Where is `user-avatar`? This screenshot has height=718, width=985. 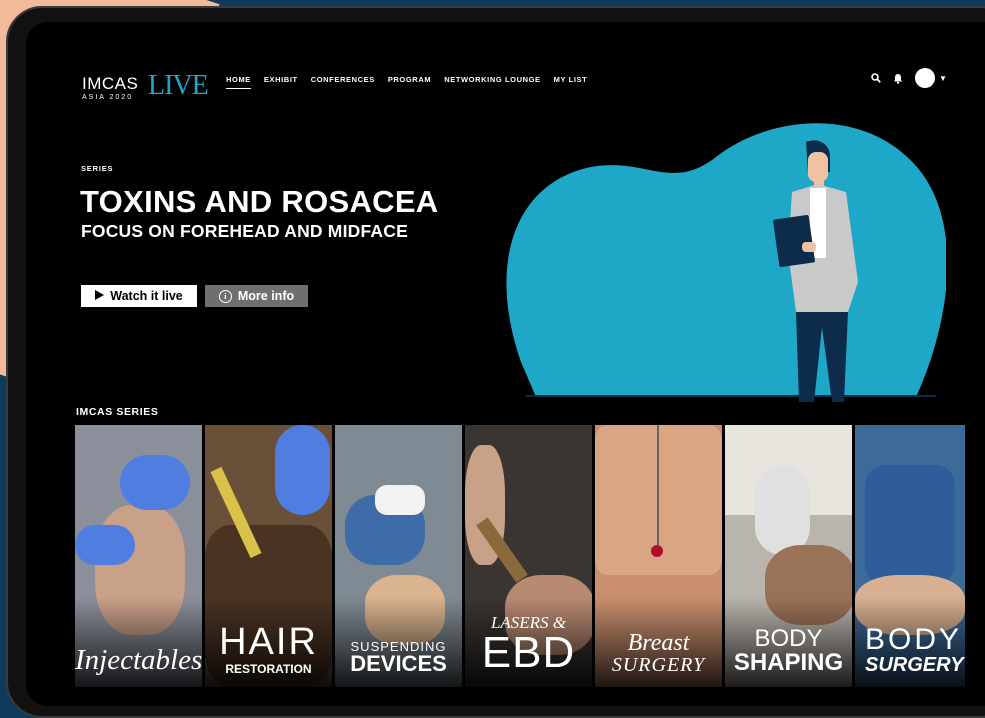 user-avatar is located at coordinates (925, 78).